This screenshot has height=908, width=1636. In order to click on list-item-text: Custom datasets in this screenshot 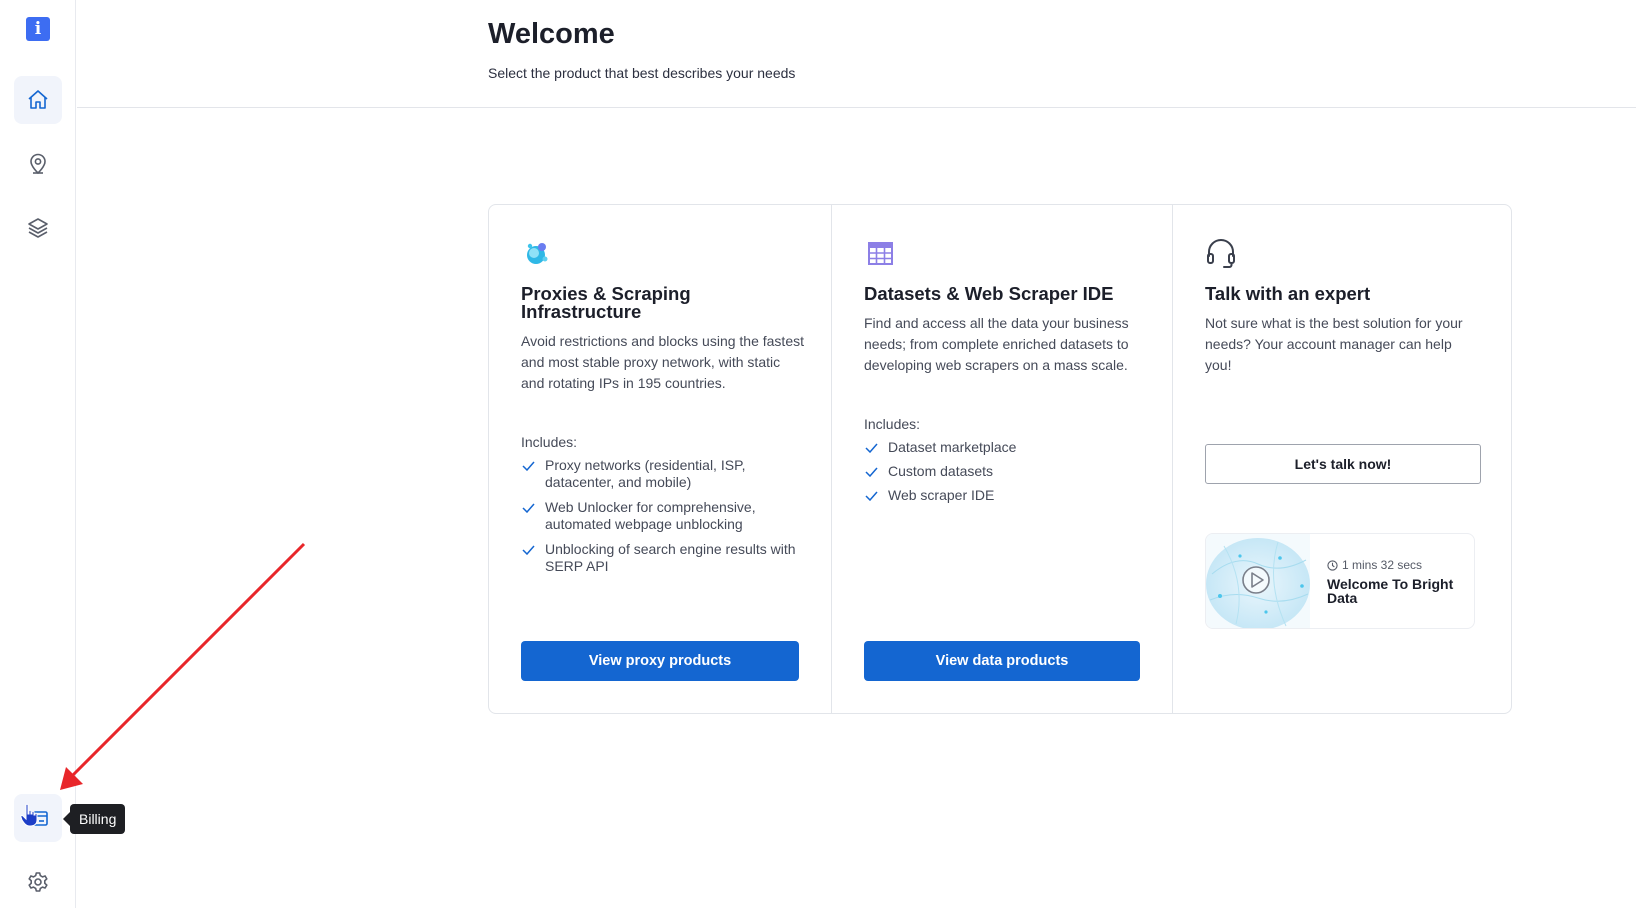, I will do `click(941, 471)`.